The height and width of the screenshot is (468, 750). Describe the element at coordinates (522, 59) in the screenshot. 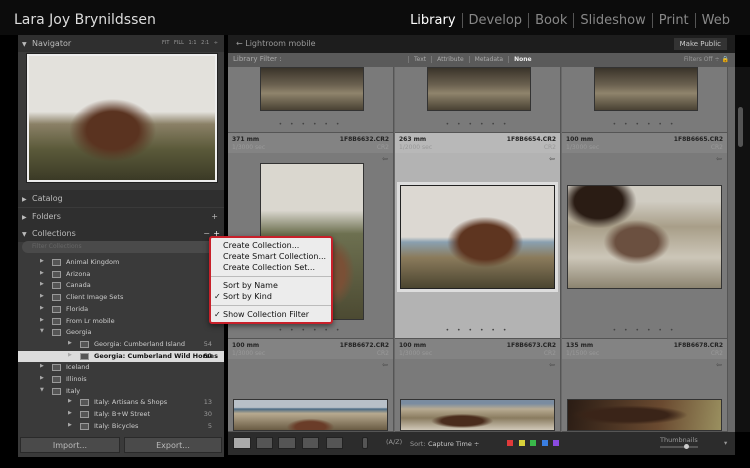

I see `filter-none: None` at that location.